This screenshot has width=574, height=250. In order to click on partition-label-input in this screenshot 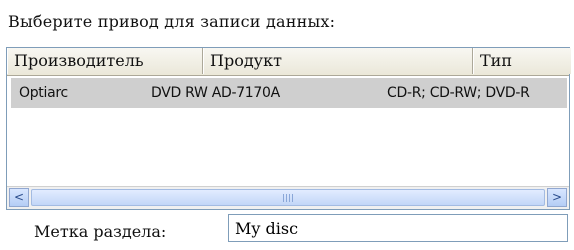, I will do `click(398, 228)`.